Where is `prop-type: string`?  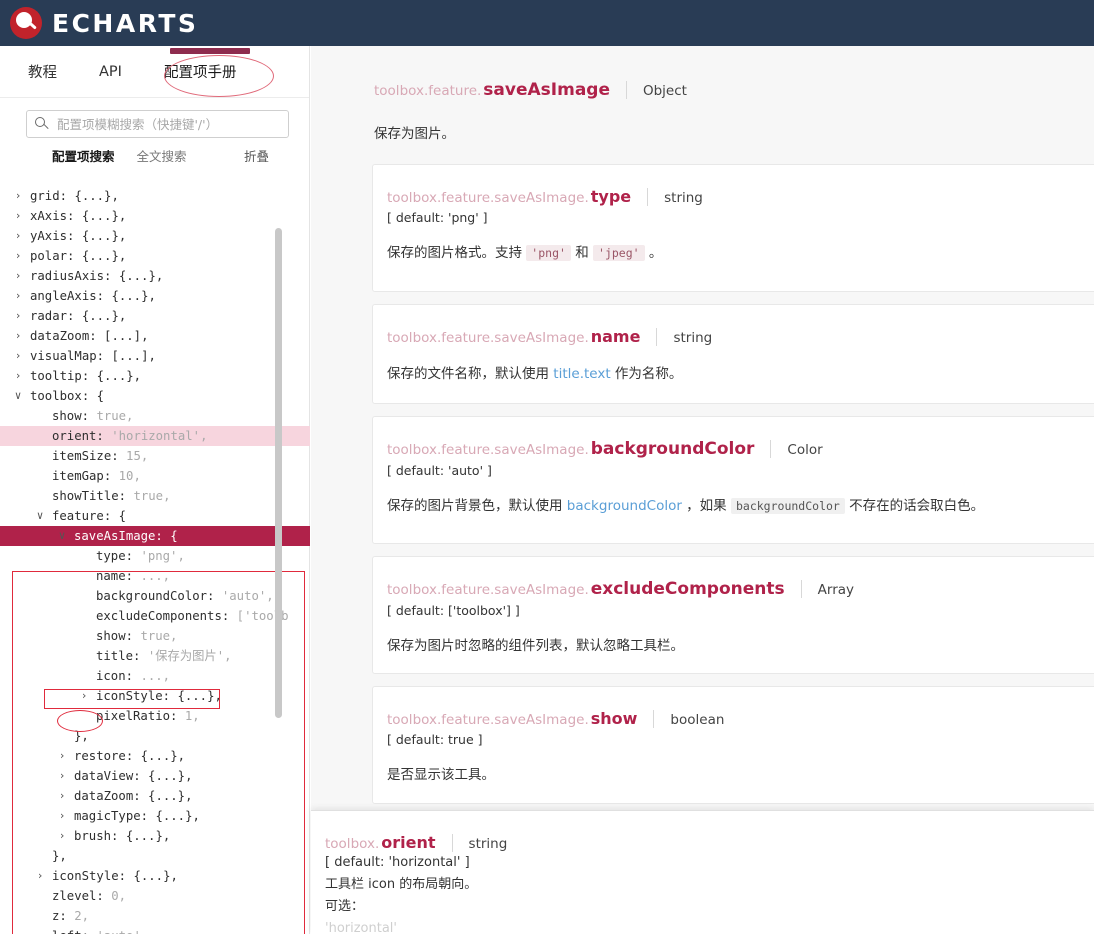
prop-type: string is located at coordinates (683, 198).